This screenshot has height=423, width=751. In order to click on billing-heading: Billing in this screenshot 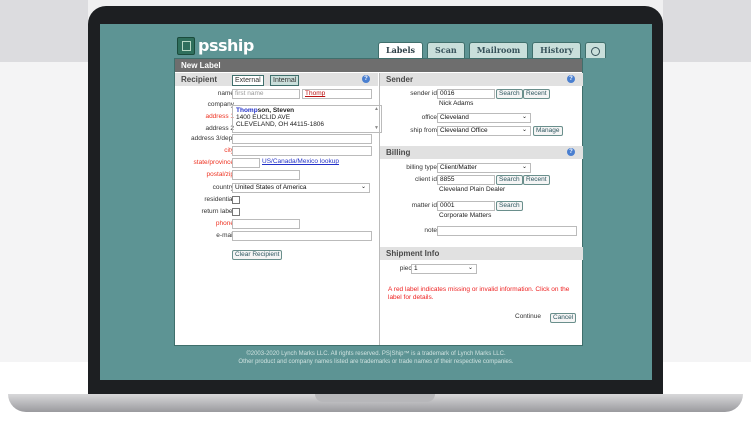, I will do `click(398, 152)`.